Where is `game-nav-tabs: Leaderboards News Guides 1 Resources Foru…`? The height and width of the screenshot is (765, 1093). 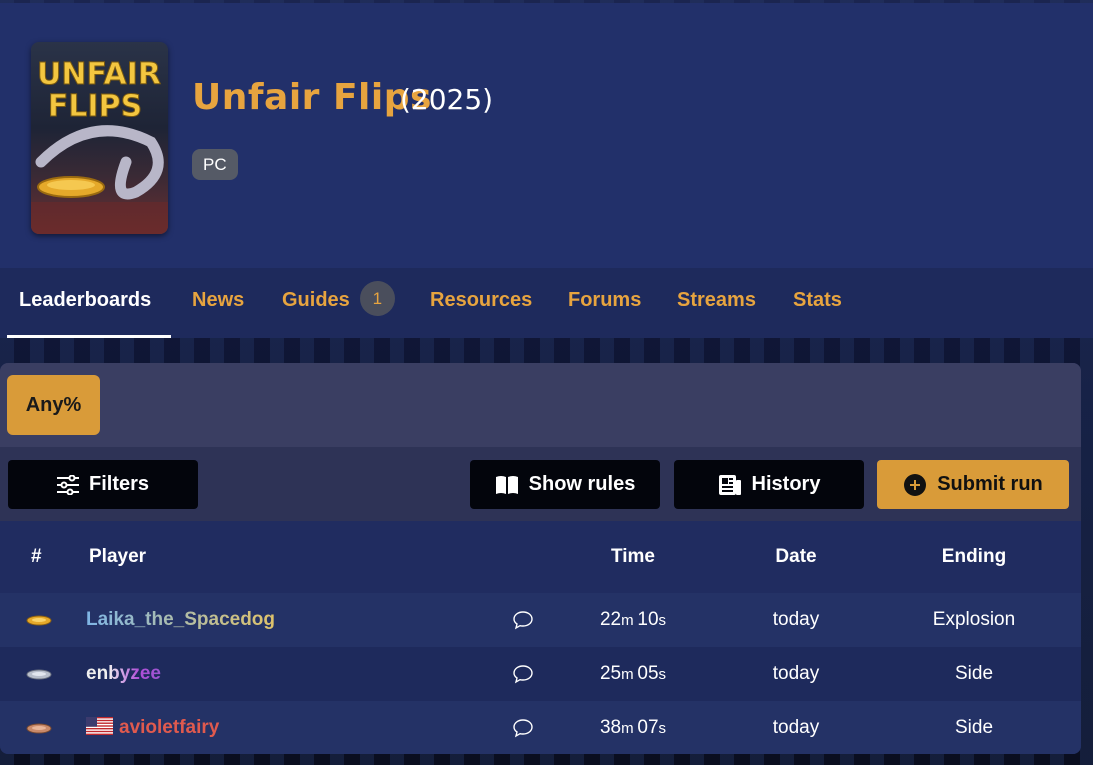
game-nav-tabs: Leaderboards News Guides 1 Resources Foru… is located at coordinates (546, 303).